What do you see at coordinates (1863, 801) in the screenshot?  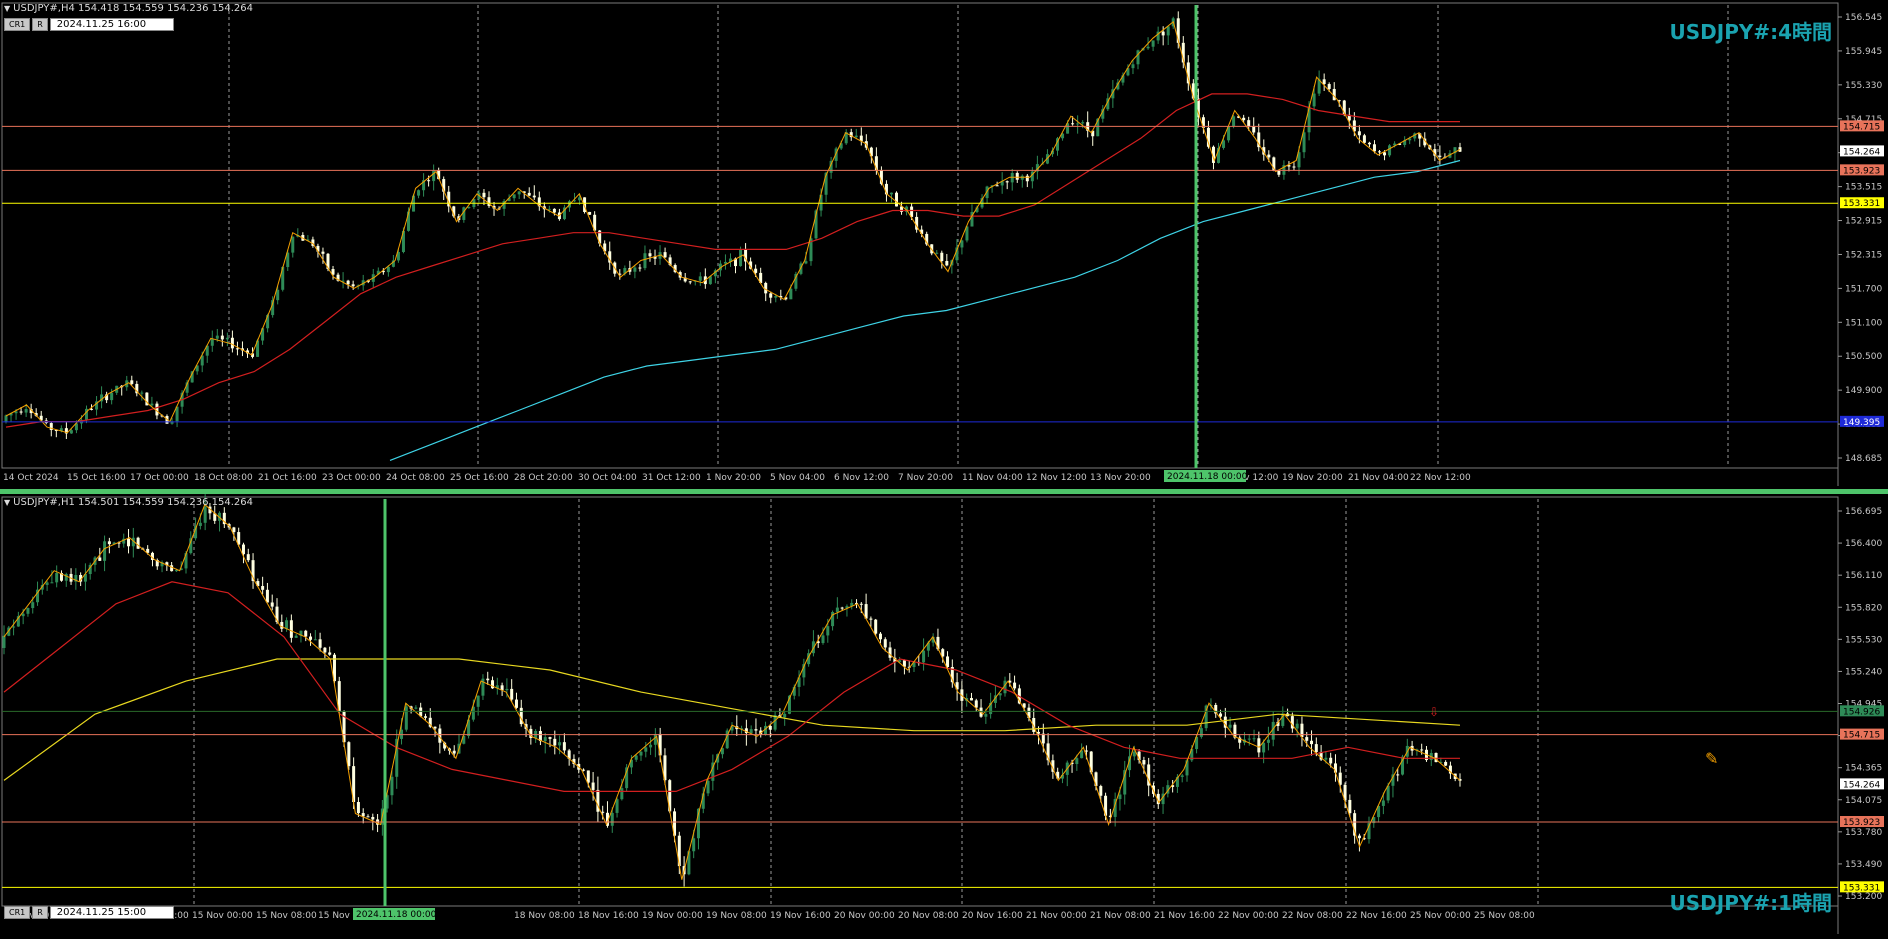 I see `y-tick-label: 154.075` at bounding box center [1863, 801].